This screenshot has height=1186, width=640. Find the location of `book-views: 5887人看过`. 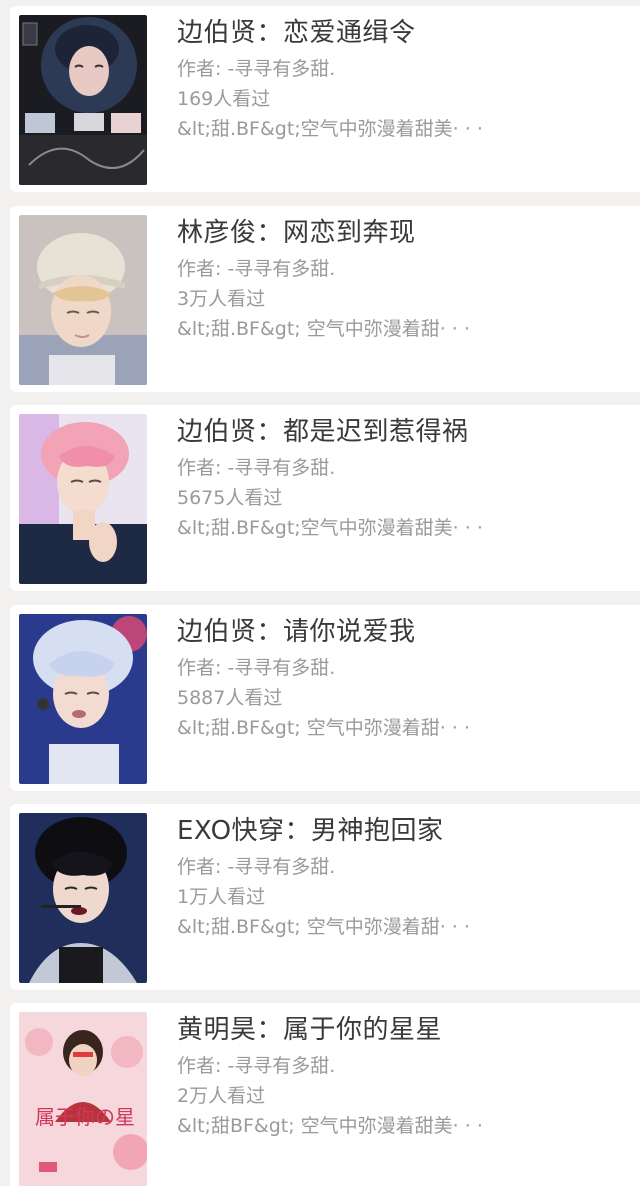

book-views: 5887人看过 is located at coordinates (230, 698).